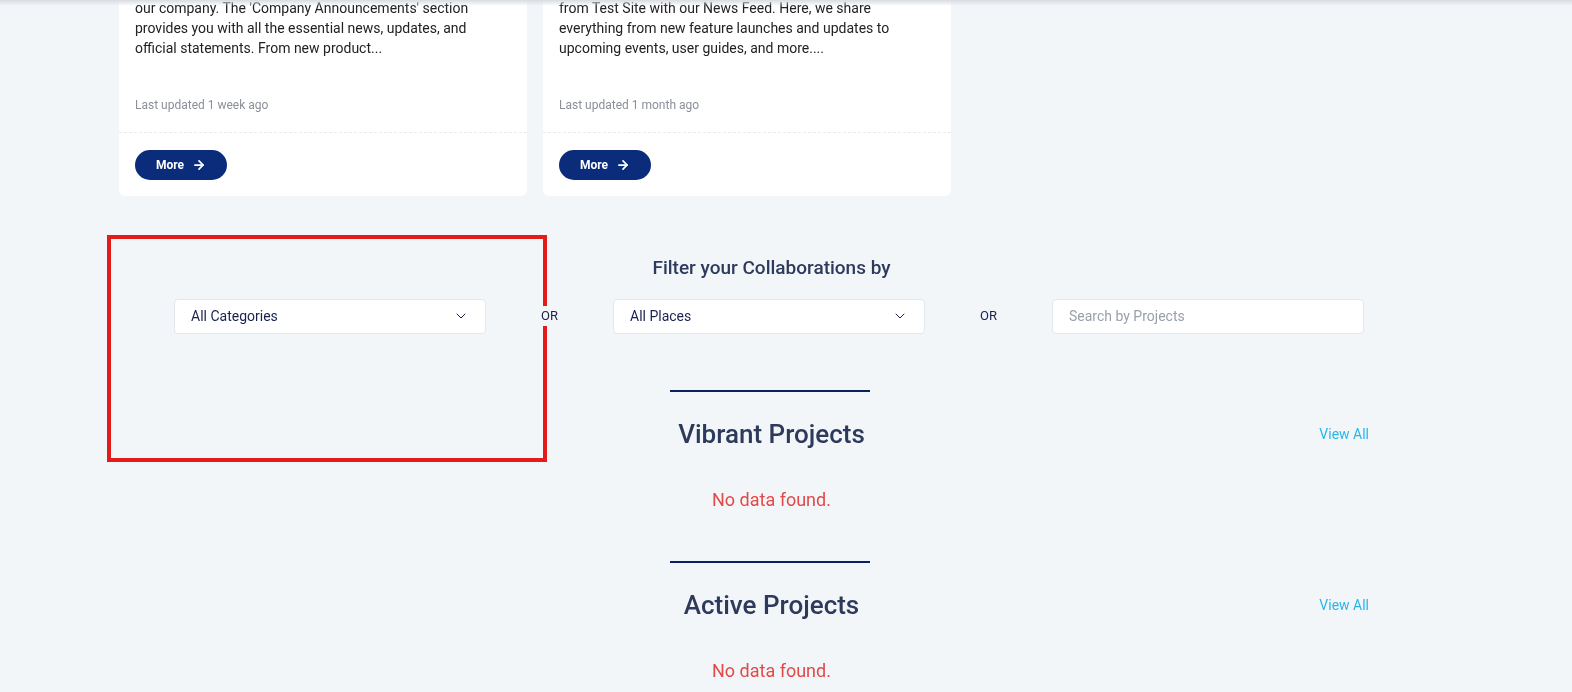 The image size is (1572, 692). Describe the element at coordinates (769, 316) in the screenshot. I see `dropdown-select: All Places` at that location.